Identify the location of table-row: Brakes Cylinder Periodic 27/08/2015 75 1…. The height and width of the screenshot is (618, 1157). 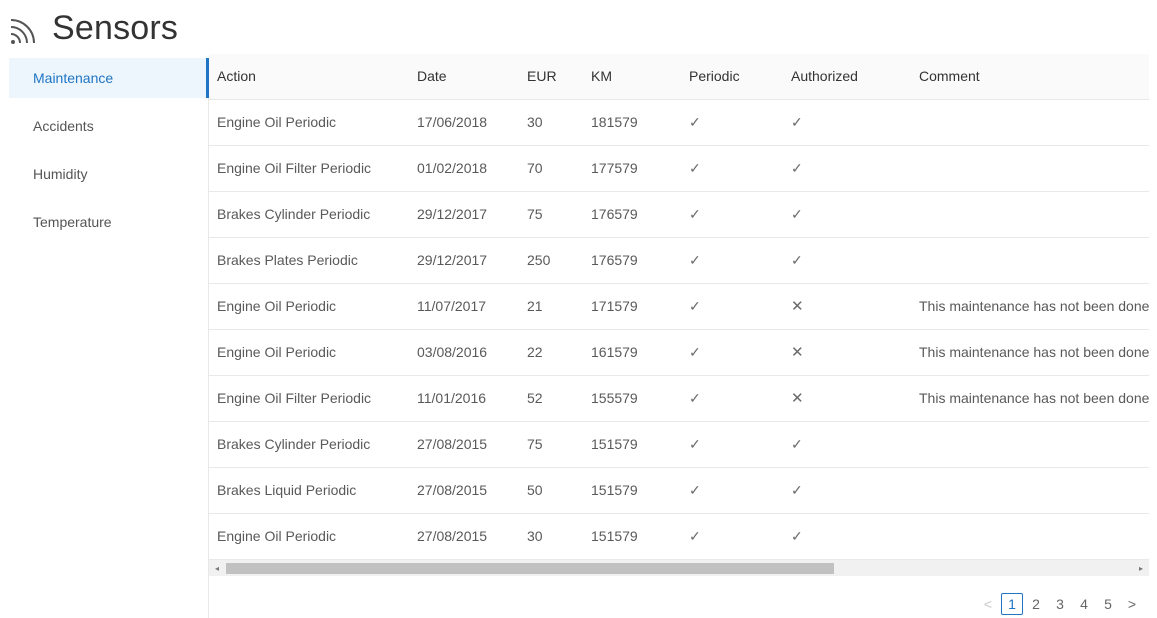
(679, 444).